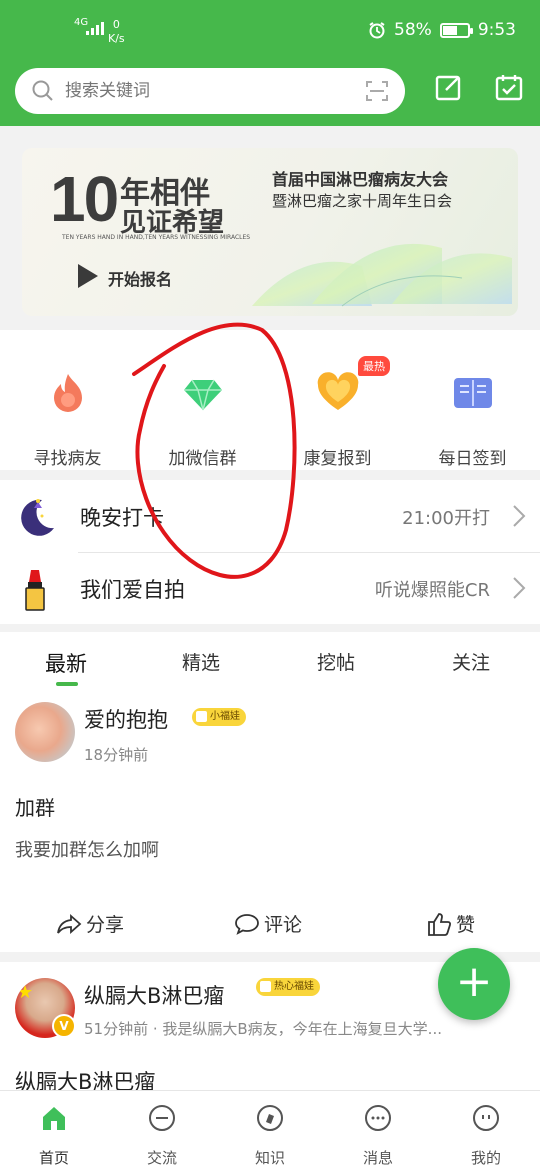 This screenshot has width=540, height=1170. I want to click on search-input, so click(205, 91).